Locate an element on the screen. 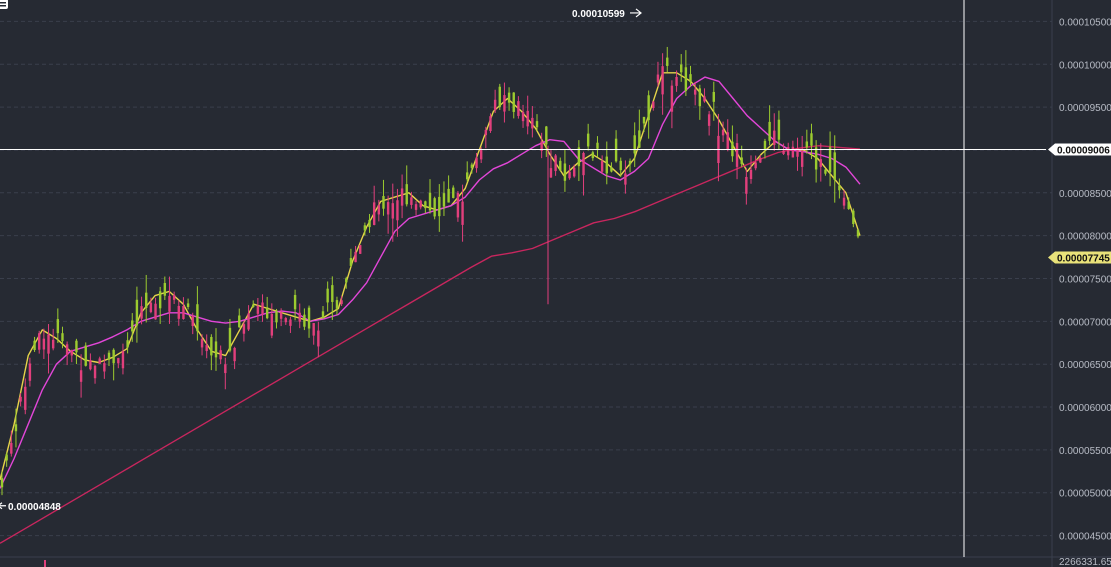 The height and width of the screenshot is (567, 1111). volume-axis-label: 2266331.65 is located at coordinates (1085, 562).